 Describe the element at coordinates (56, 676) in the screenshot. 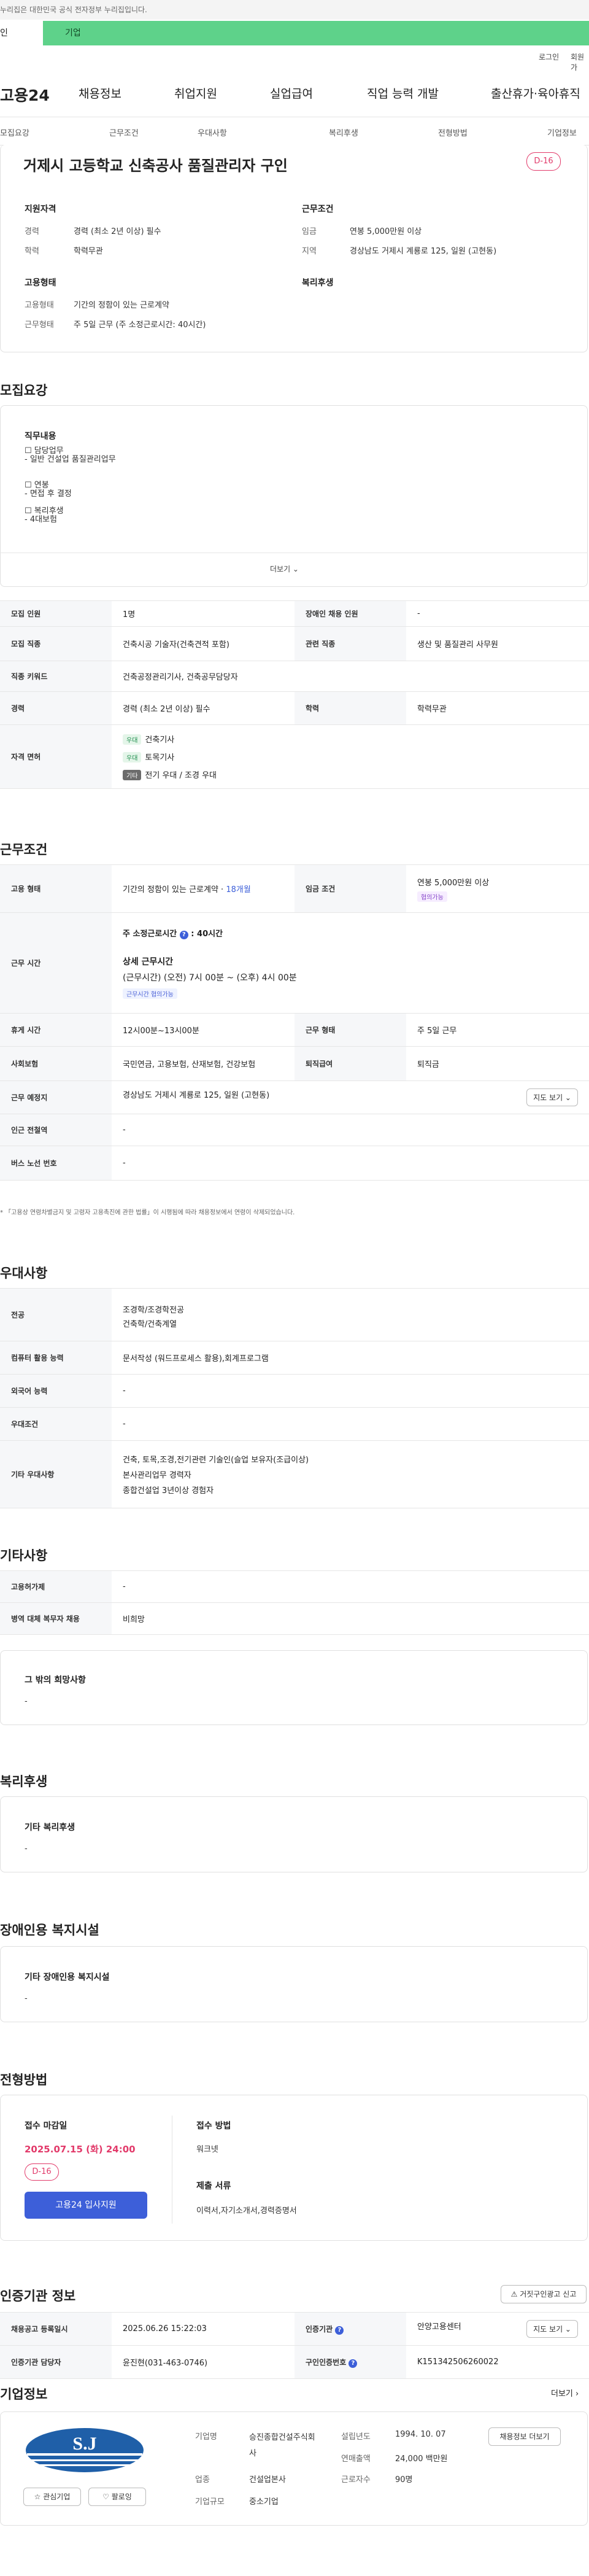

I see `cell-key: 직종 키워드` at that location.